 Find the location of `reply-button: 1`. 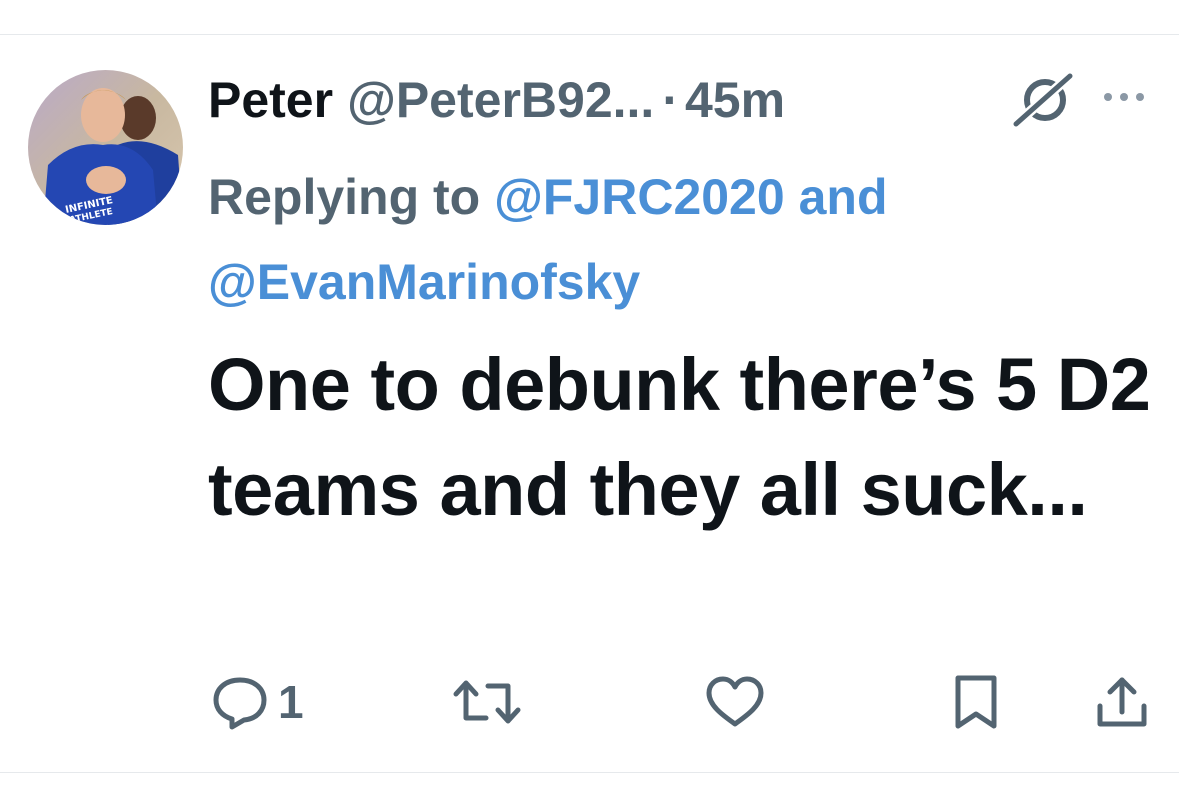

reply-button: 1 is located at coordinates (257, 702).